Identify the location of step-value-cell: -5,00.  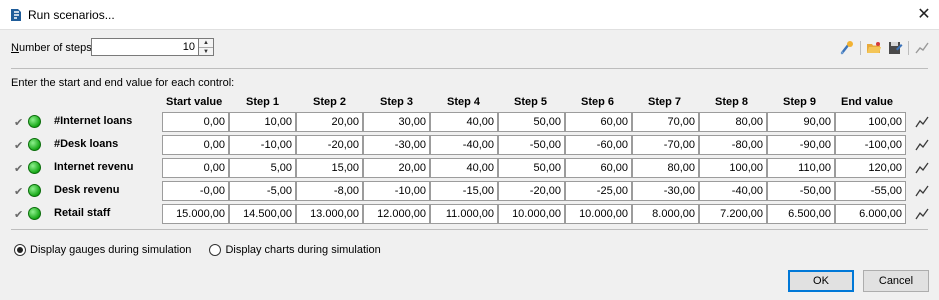
(262, 191).